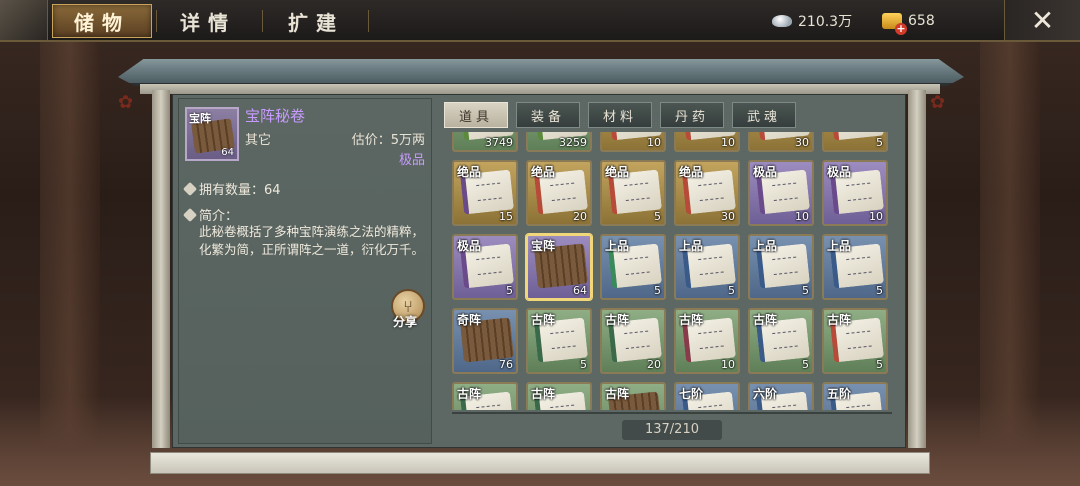  What do you see at coordinates (548, 115) in the screenshot?
I see `category-tab-equipment: 装备` at bounding box center [548, 115].